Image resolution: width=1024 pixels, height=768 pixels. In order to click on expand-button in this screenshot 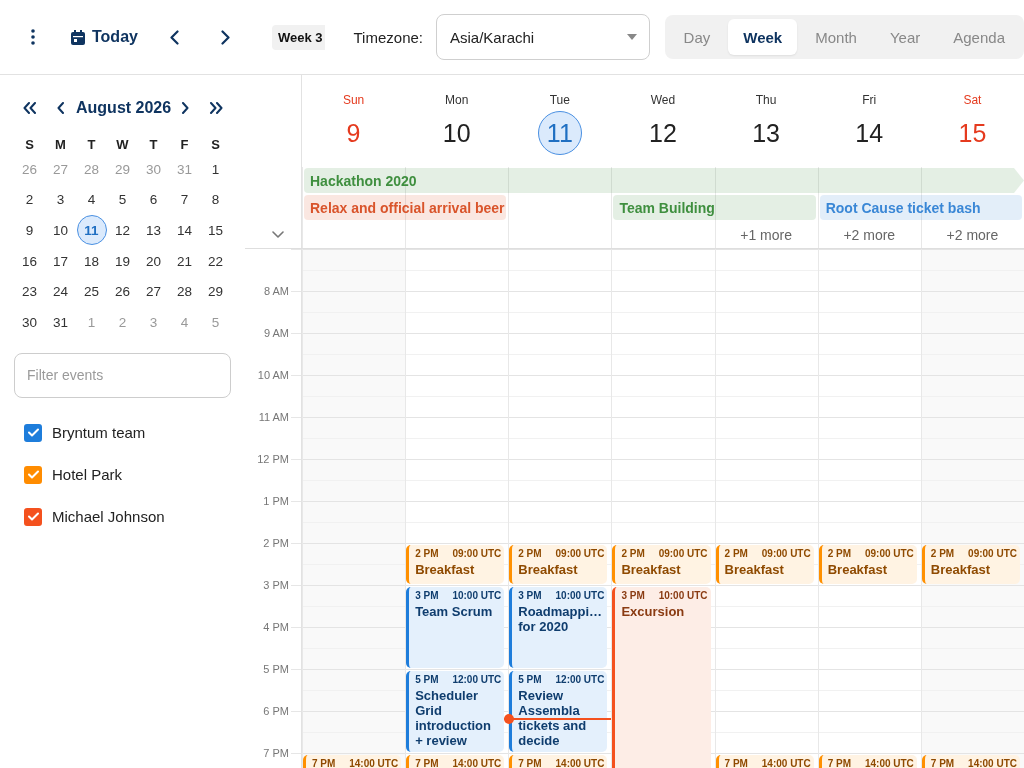, I will do `click(277, 234)`.